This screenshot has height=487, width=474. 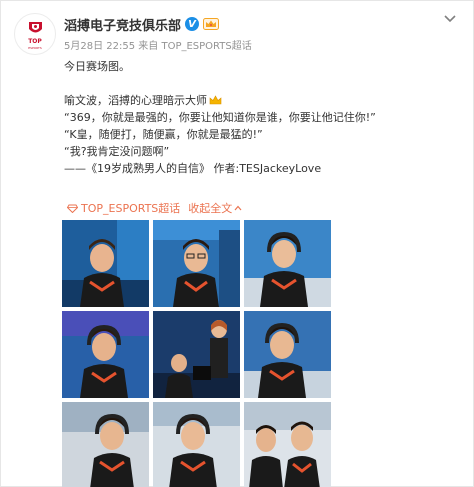 What do you see at coordinates (72, 208) in the screenshot?
I see `diamond-topic-icon` at bounding box center [72, 208].